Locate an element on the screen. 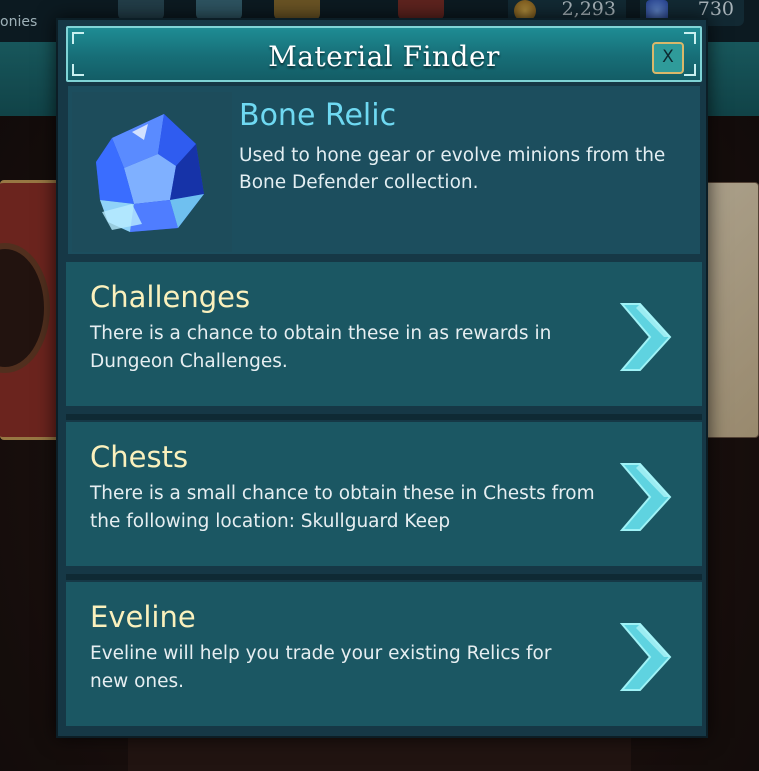  blue-crystal-relic-icon is located at coordinates (152, 172).